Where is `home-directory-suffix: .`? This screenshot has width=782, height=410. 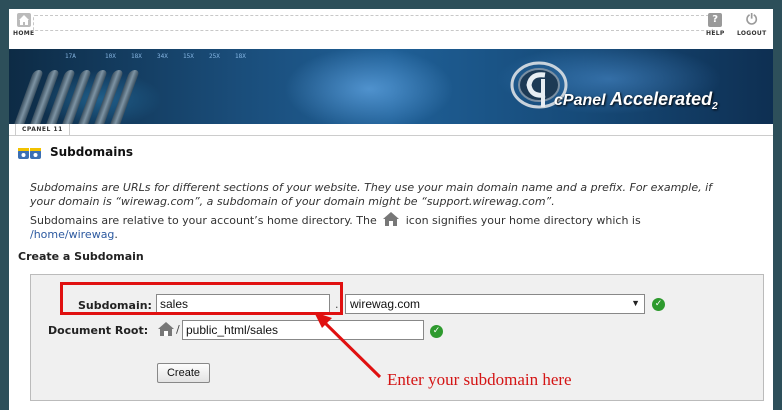
home-directory-suffix: . is located at coordinates (116, 234).